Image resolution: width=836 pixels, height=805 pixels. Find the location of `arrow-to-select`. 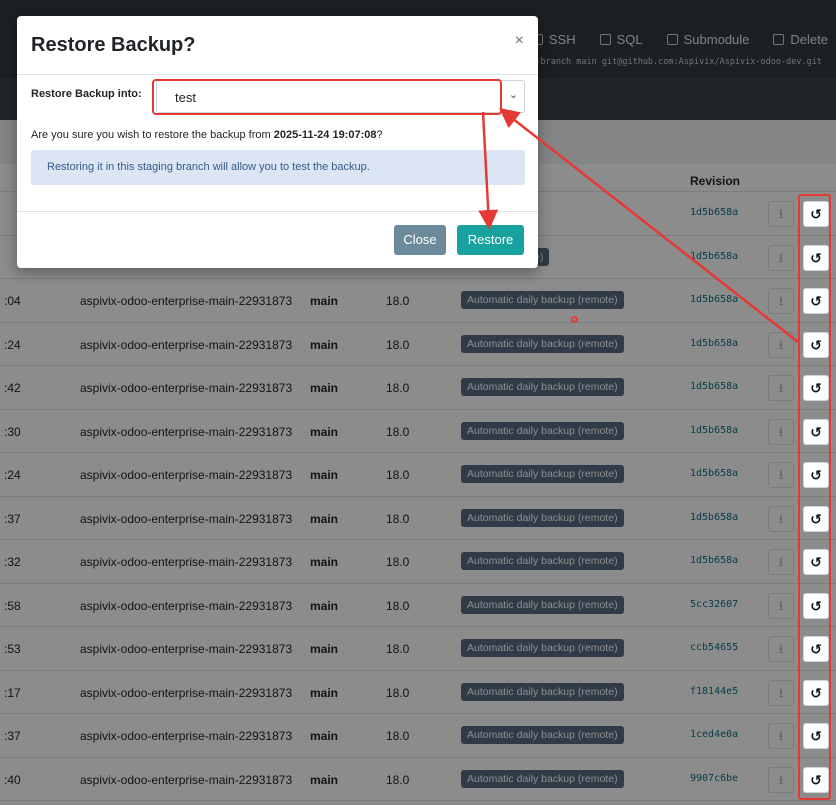

arrow-to-select is located at coordinates (649, 225).